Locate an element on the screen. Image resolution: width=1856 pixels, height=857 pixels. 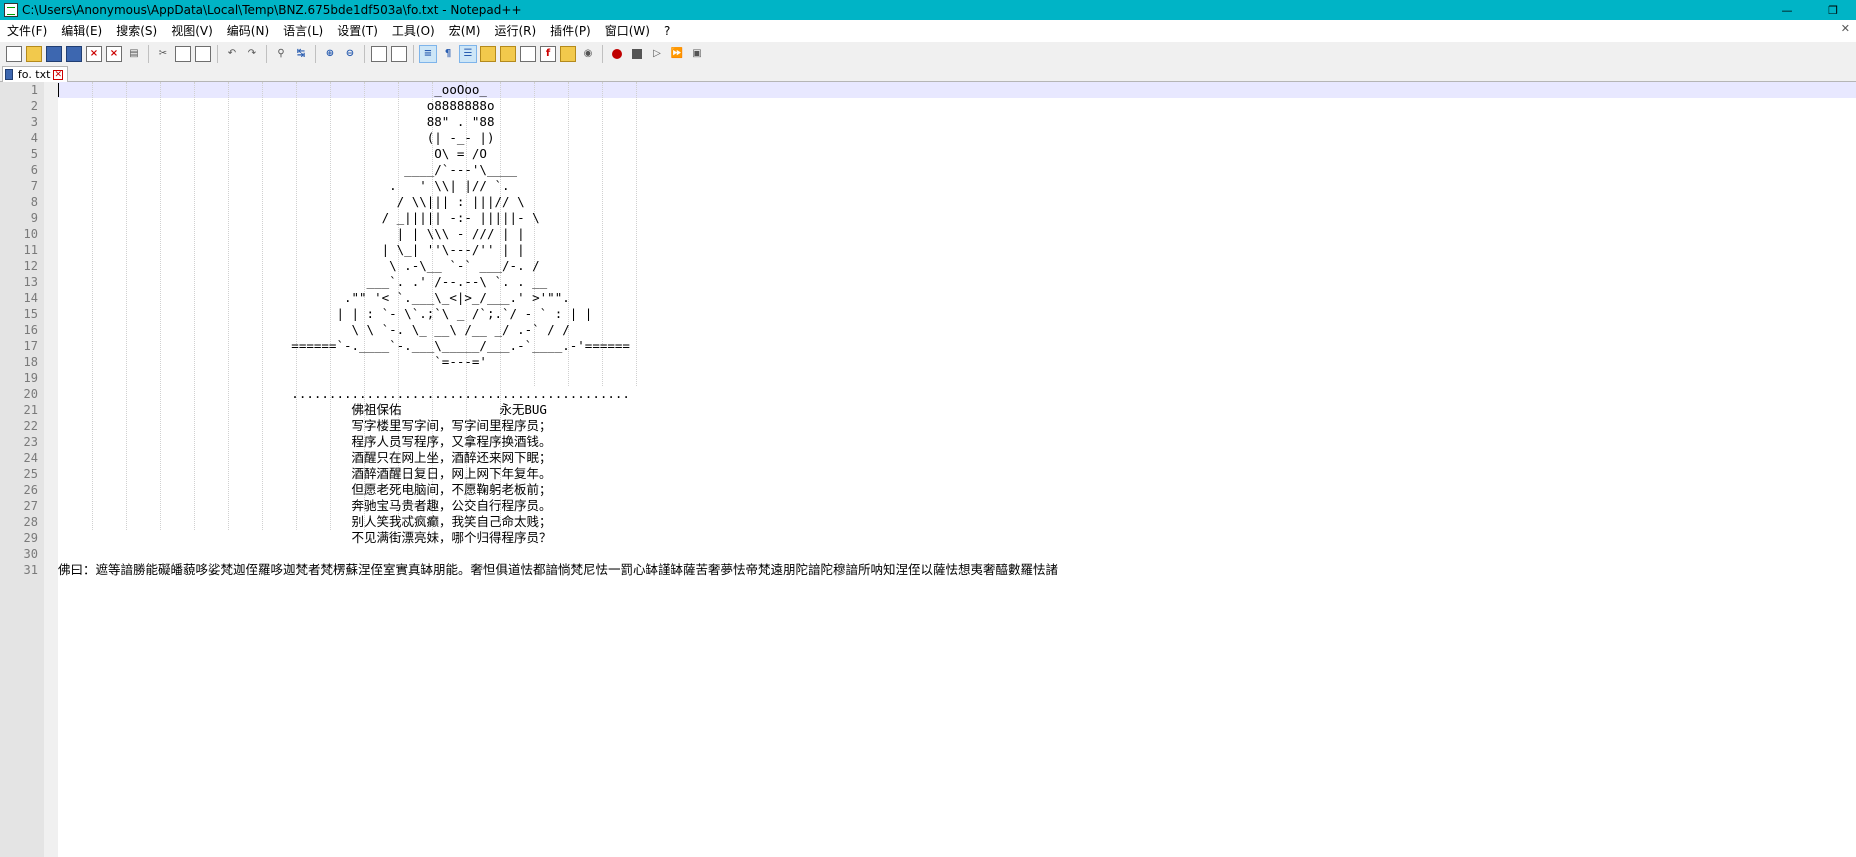
line-number: 13 is located at coordinates (30, 282).